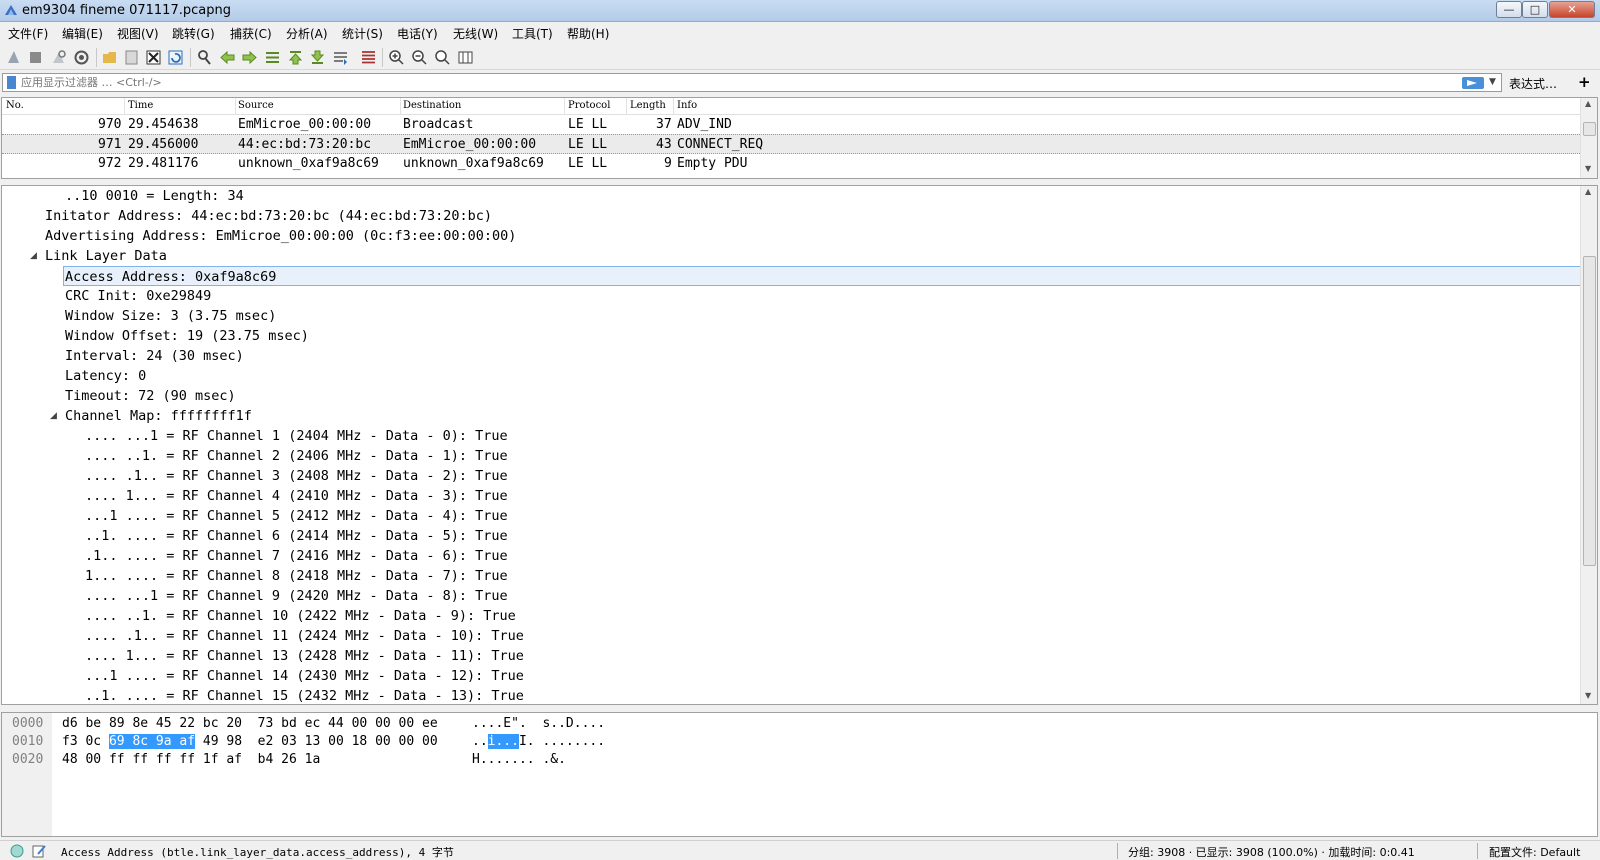  I want to click on menu-file: 文件(F), so click(28, 33).